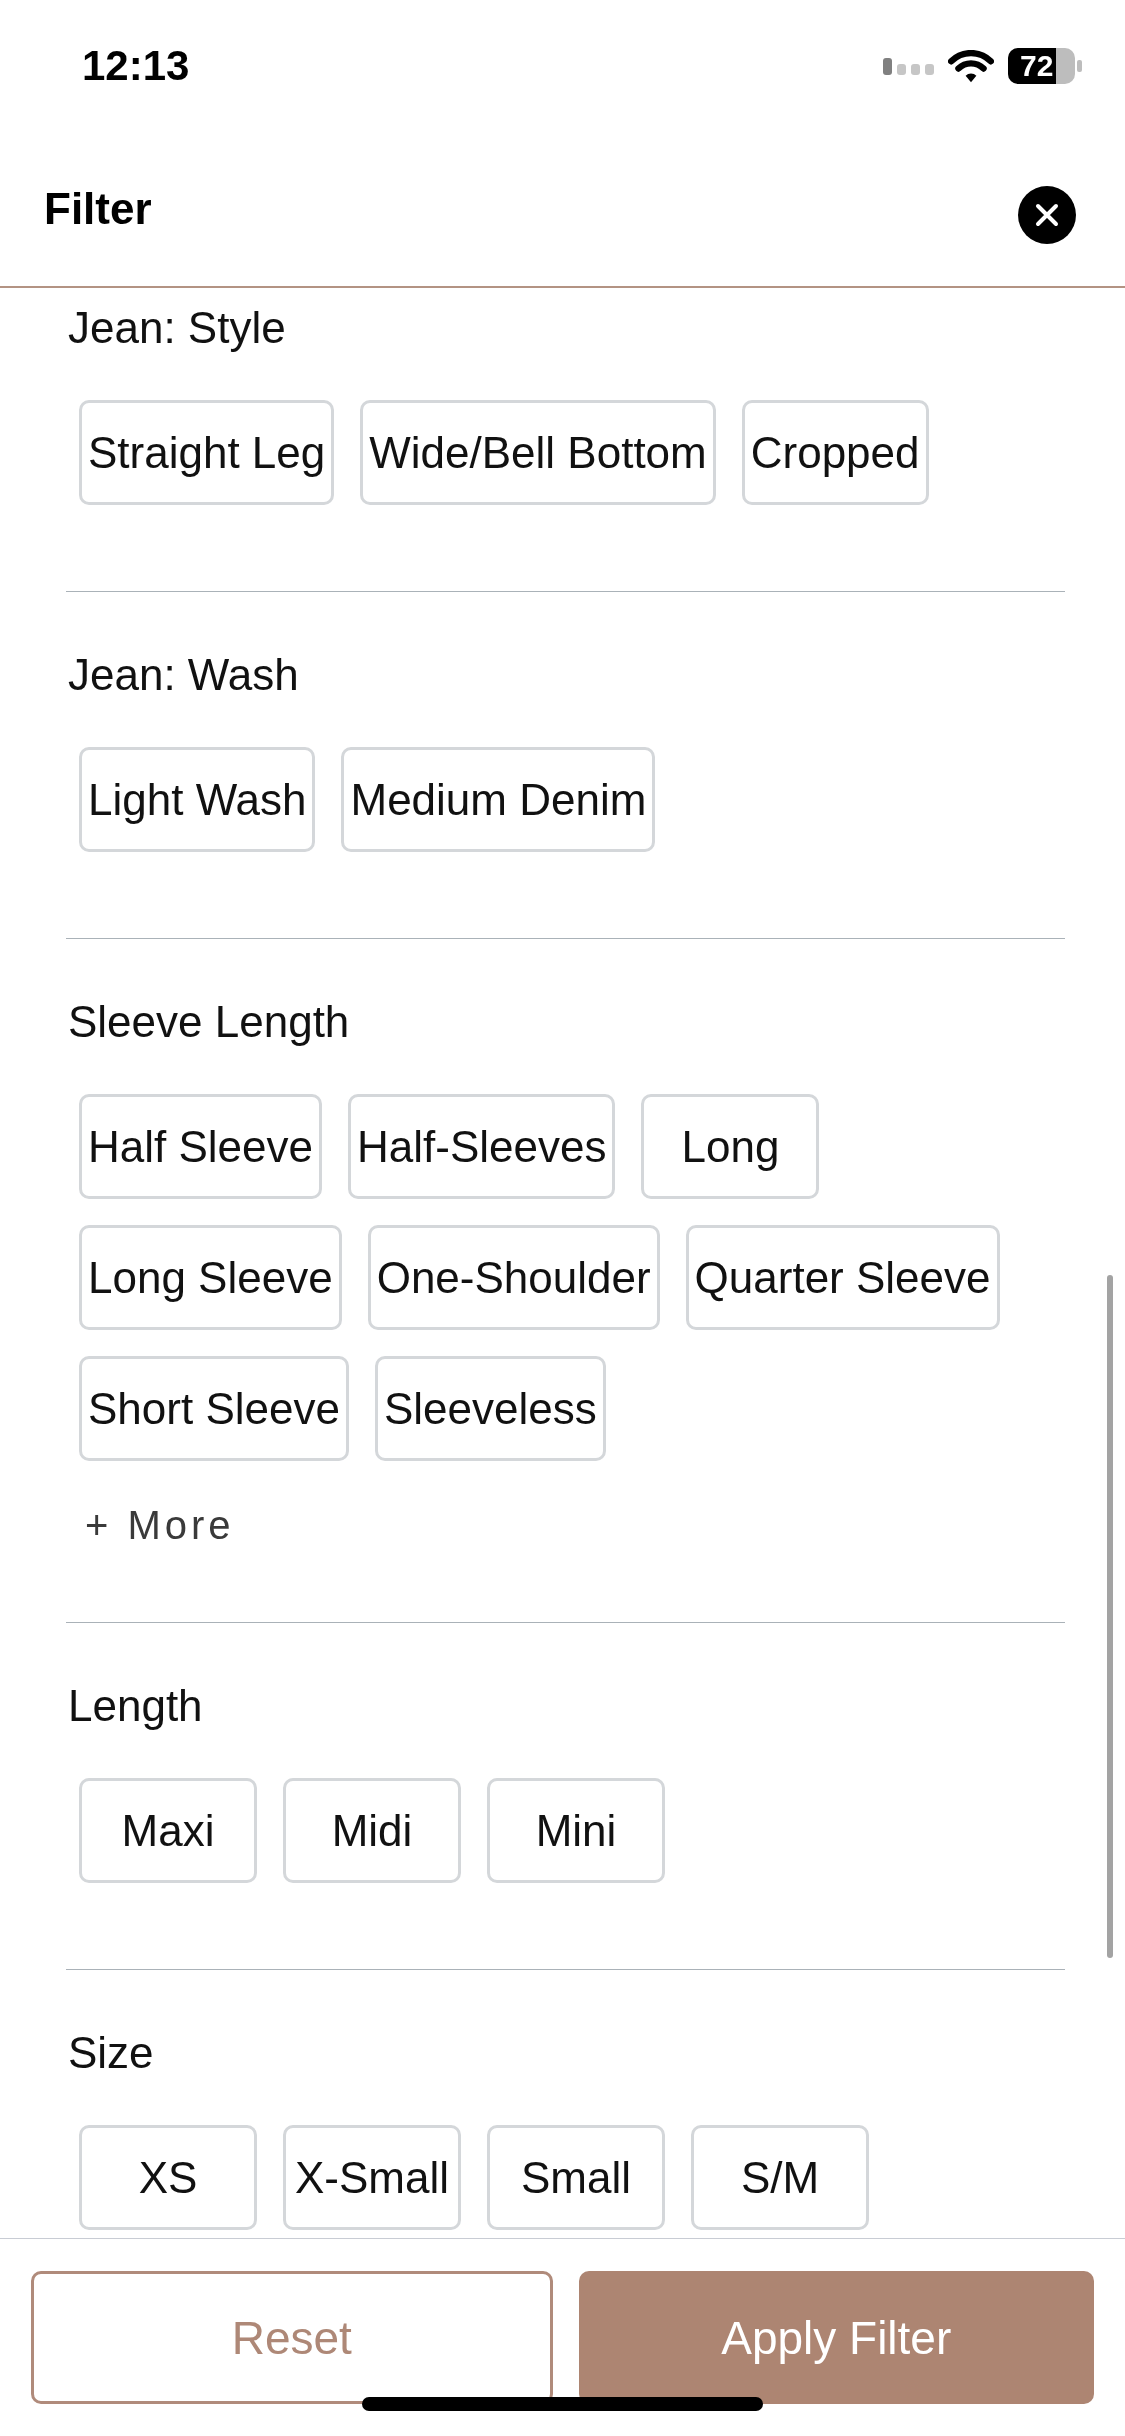  I want to click on filter-option: Short Sleeve, so click(214, 1408).